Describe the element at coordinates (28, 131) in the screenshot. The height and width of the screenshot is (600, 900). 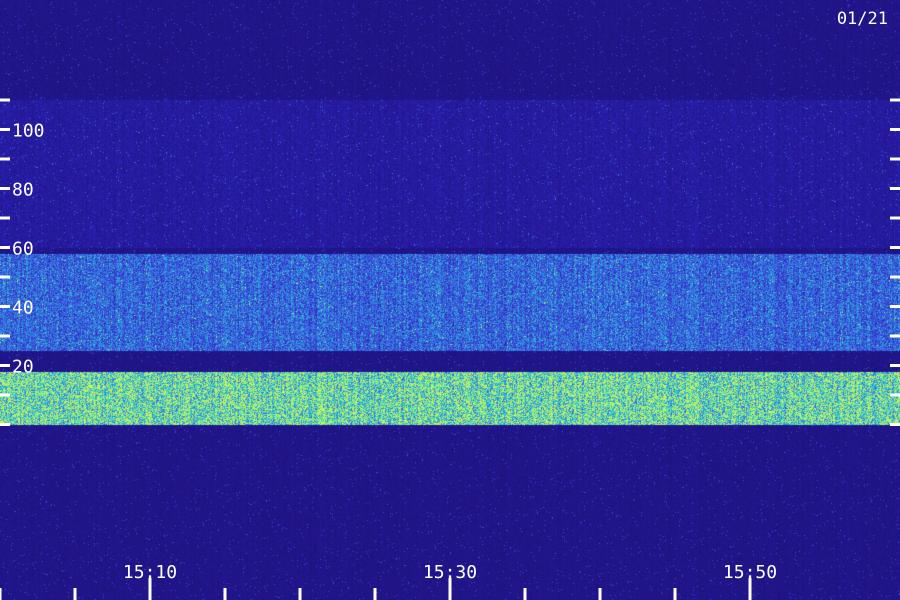
I see `y-tick-label: 100` at that location.